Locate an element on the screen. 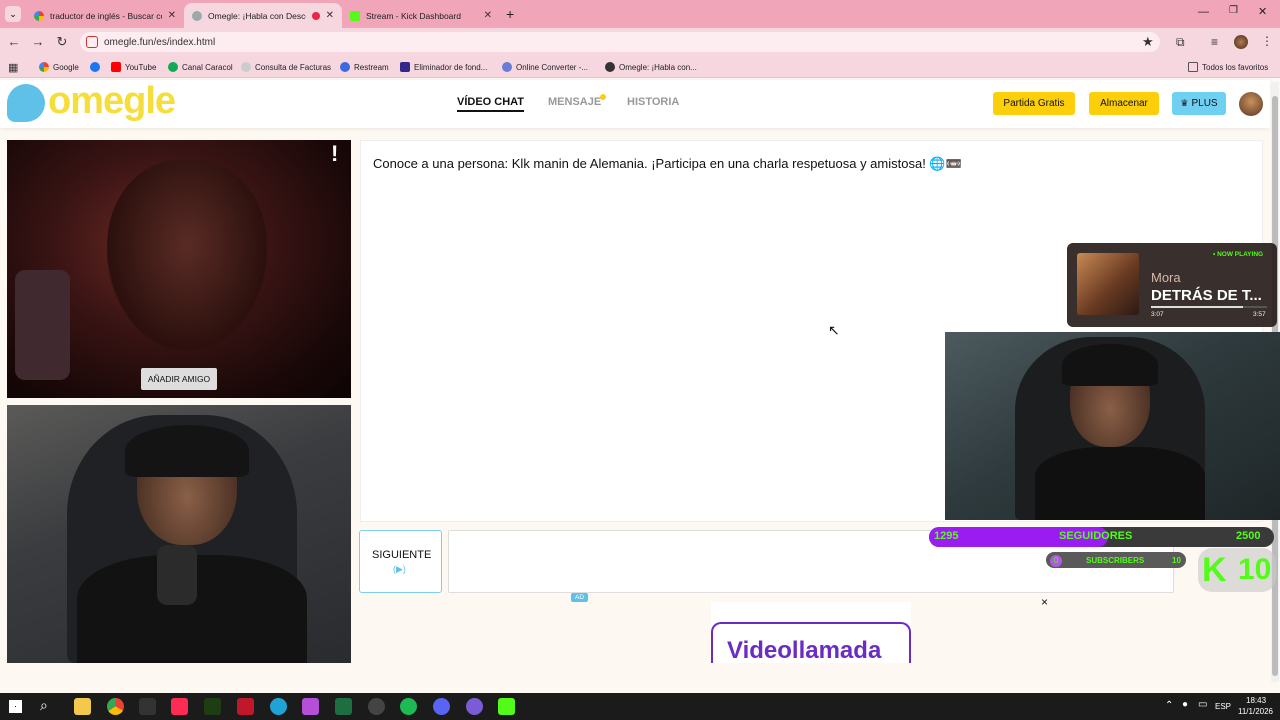 The image size is (1280, 720). next-button: SIGUIENTE (▶) is located at coordinates (400, 561).